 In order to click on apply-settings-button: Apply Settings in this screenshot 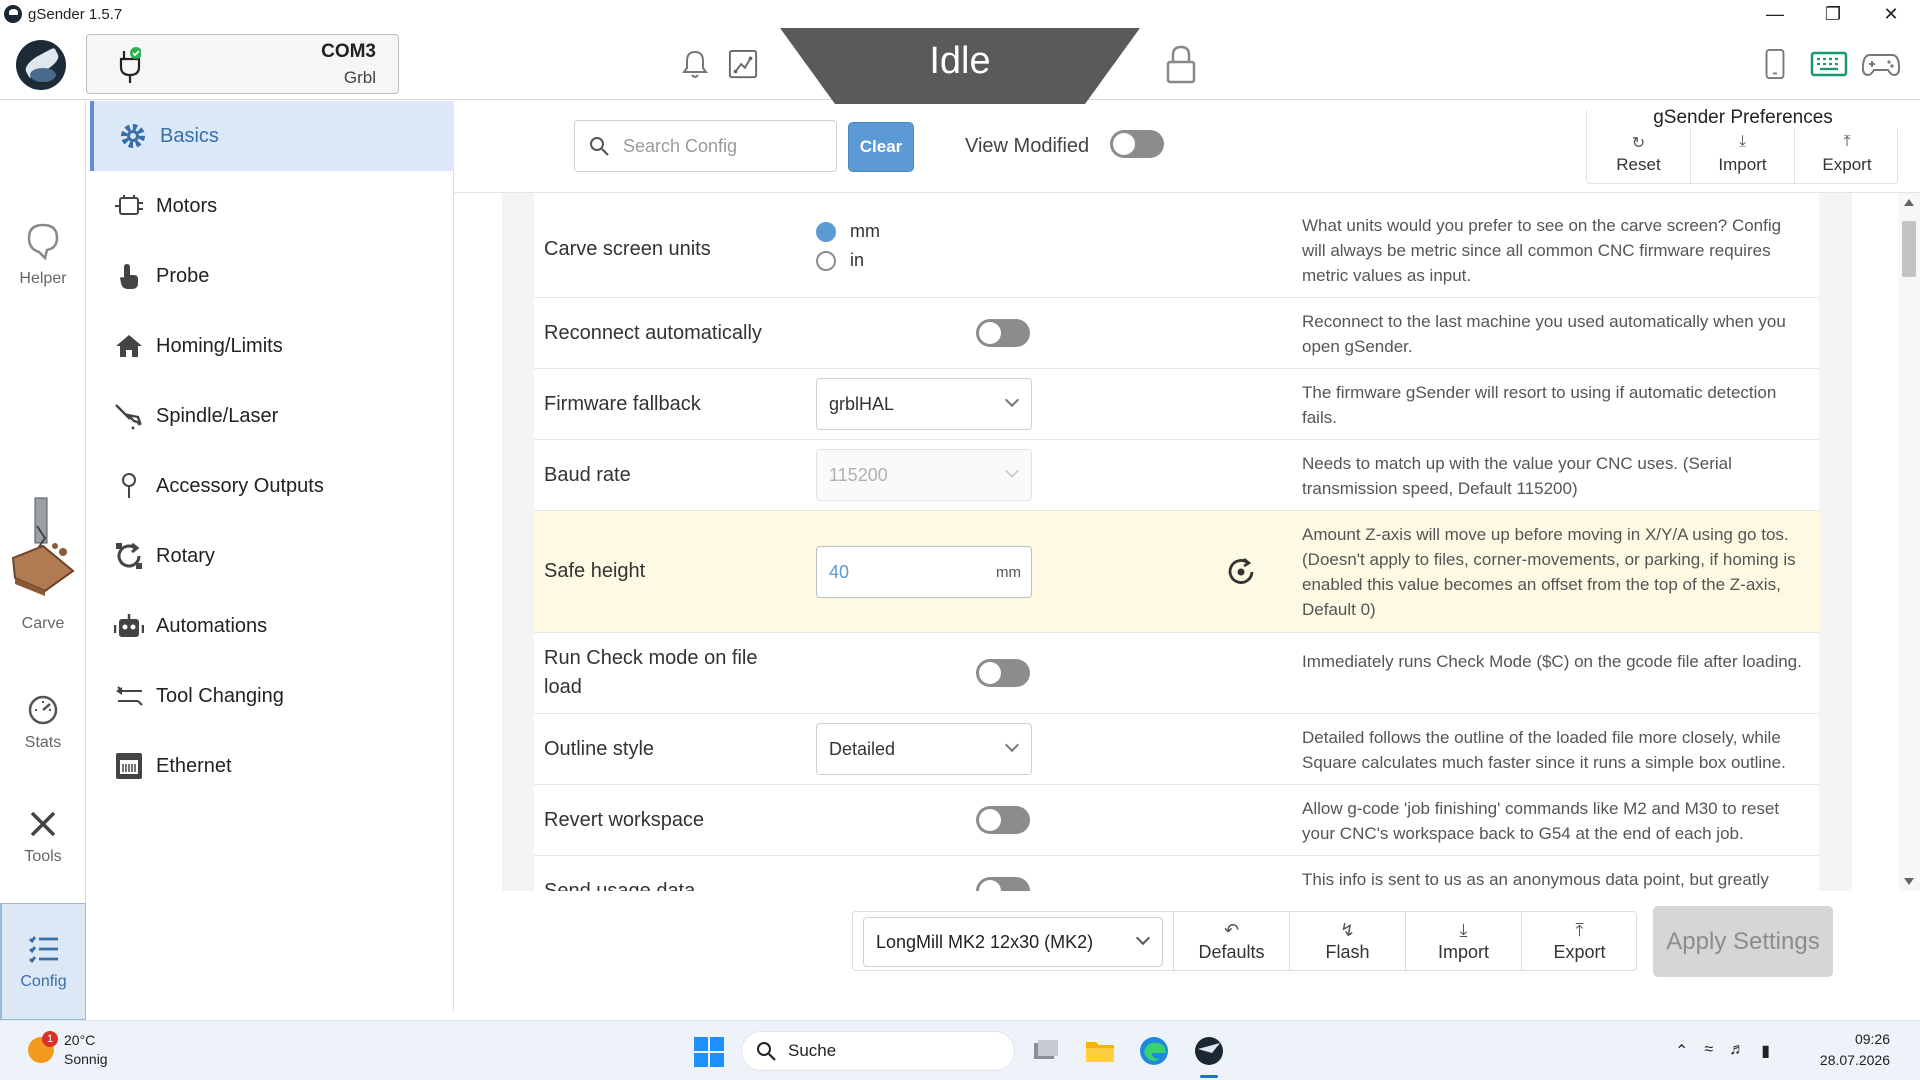, I will do `click(1743, 941)`.